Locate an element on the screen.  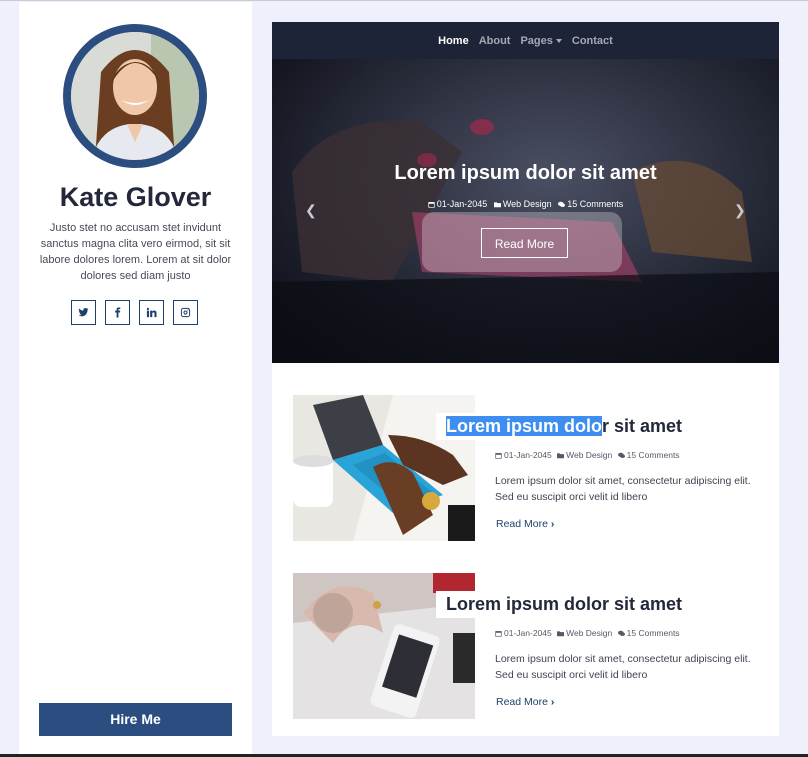
hero-meta: 01-Jan-2045 Web Design 15 Comments is located at coordinates (525, 204).